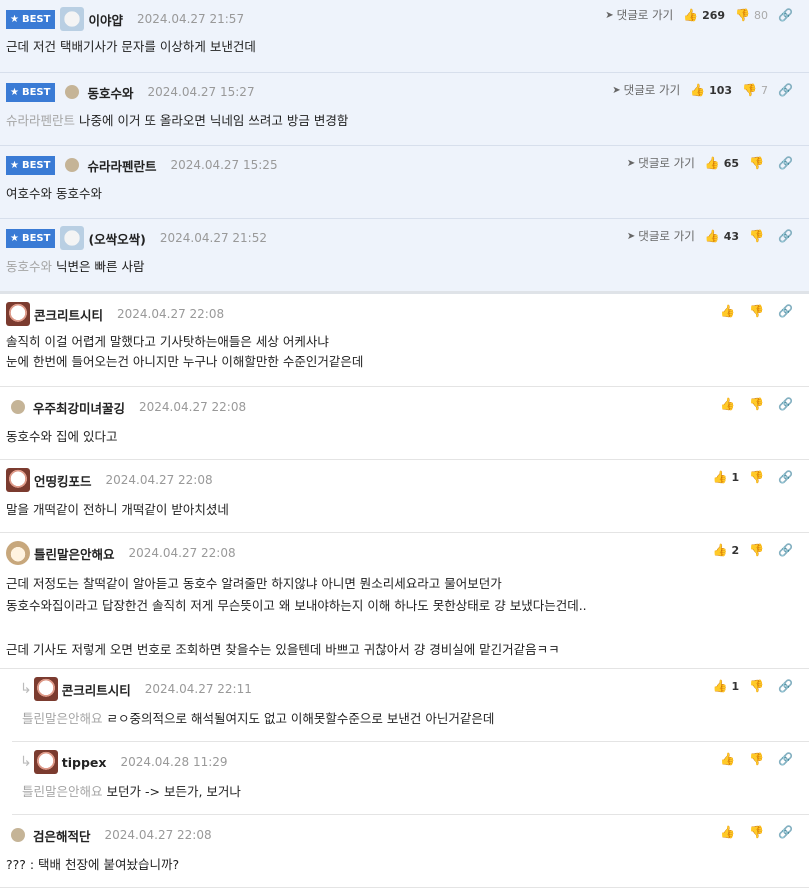 The image size is (809, 888). Describe the element at coordinates (751, 15) in the screenshot. I see `downvote-button: 👎 80` at that location.